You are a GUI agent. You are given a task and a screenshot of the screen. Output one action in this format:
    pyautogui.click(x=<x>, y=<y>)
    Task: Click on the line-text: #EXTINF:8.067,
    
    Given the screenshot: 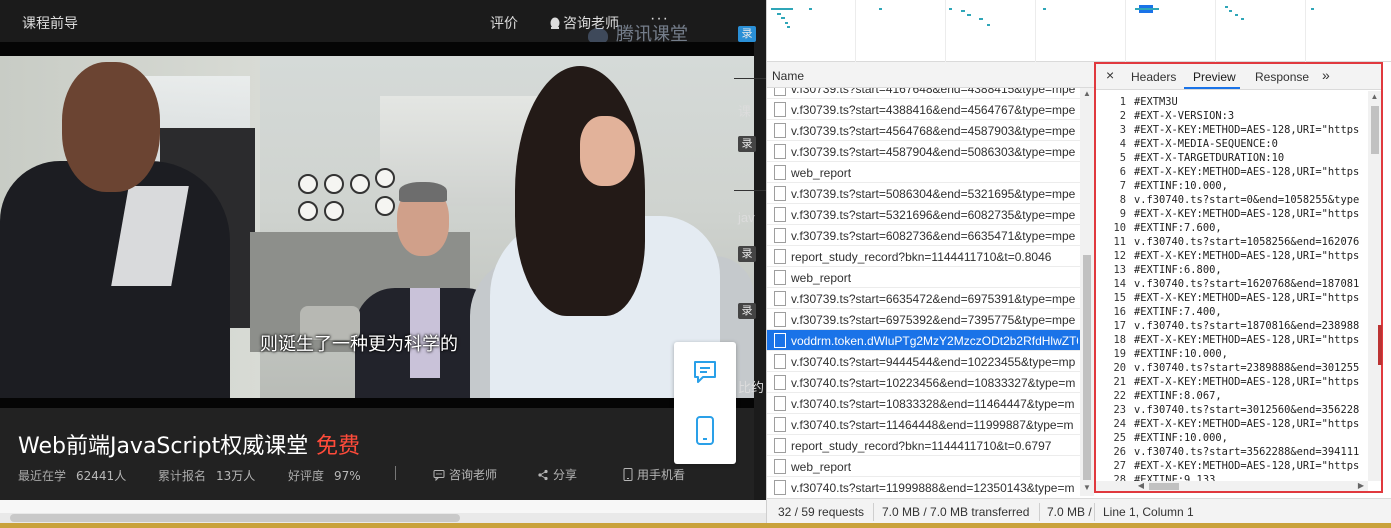 What is the action you would take?
    pyautogui.click(x=1178, y=396)
    